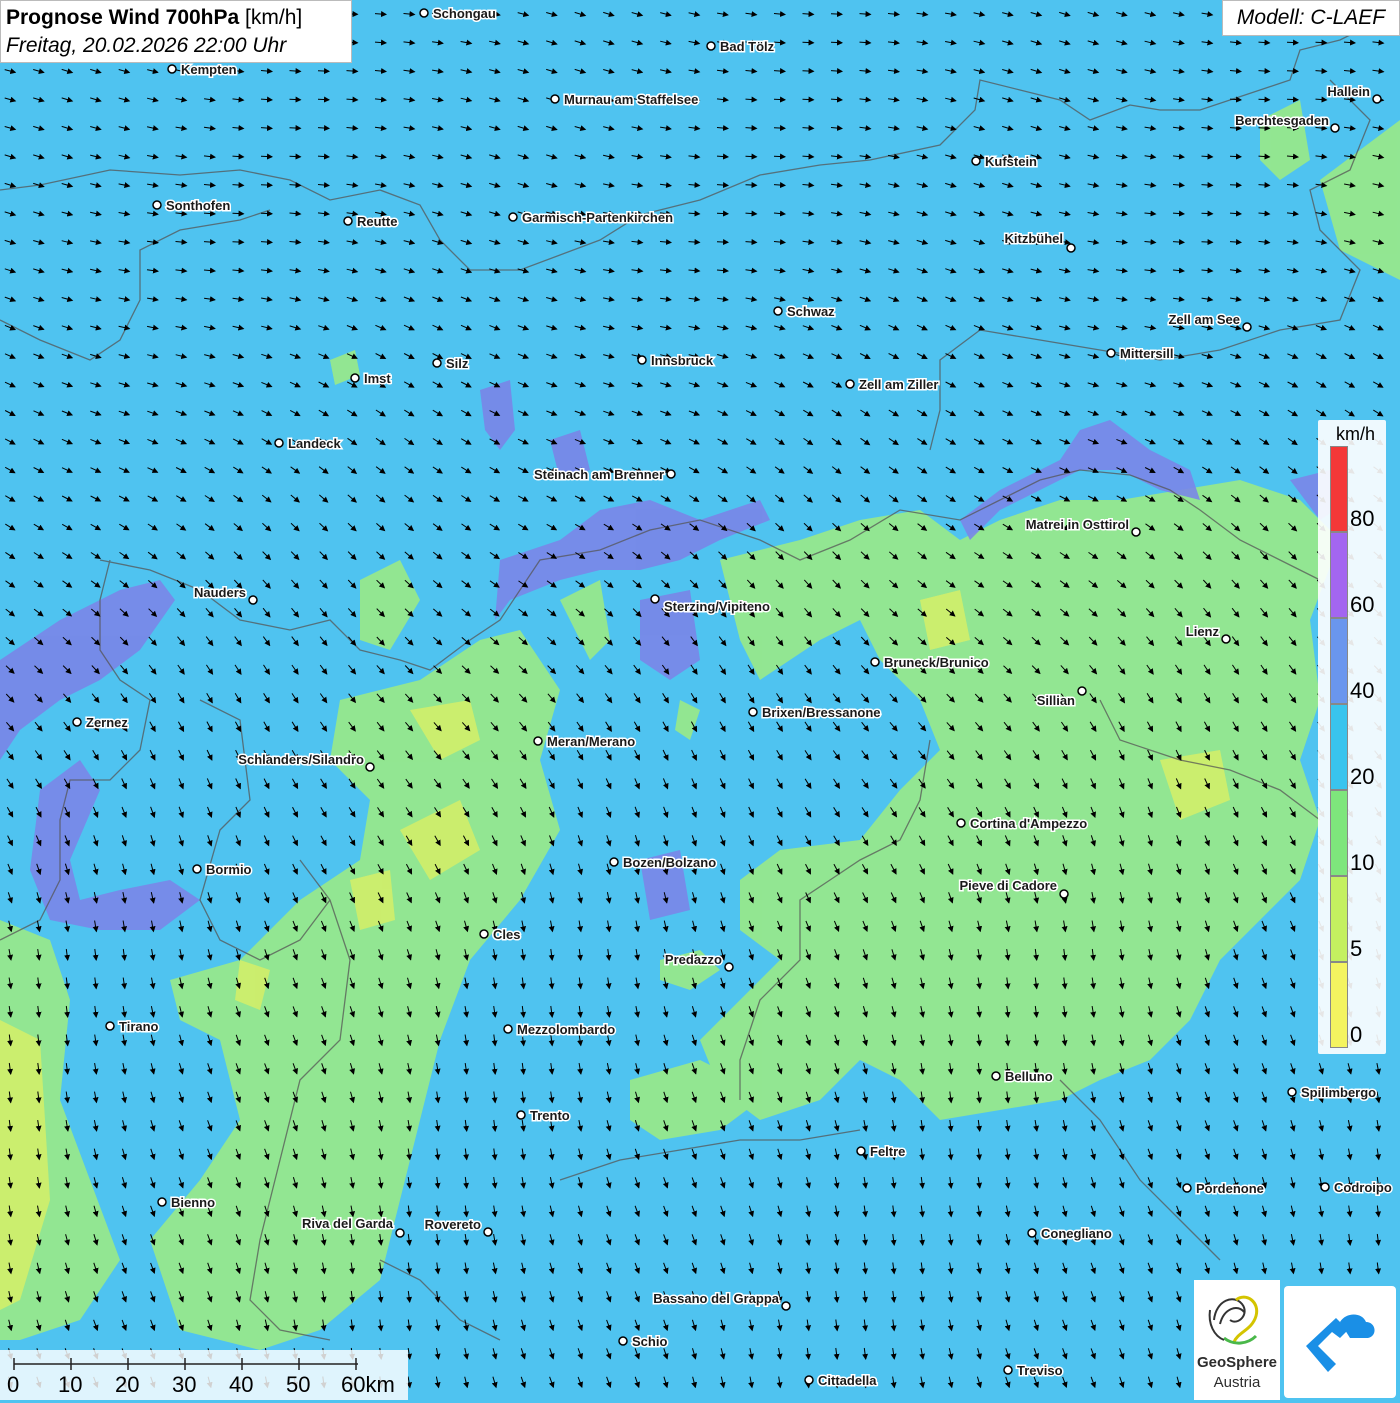  I want to click on color-legend: km/h 80 60 40 20 10 5 0, so click(1352, 737).